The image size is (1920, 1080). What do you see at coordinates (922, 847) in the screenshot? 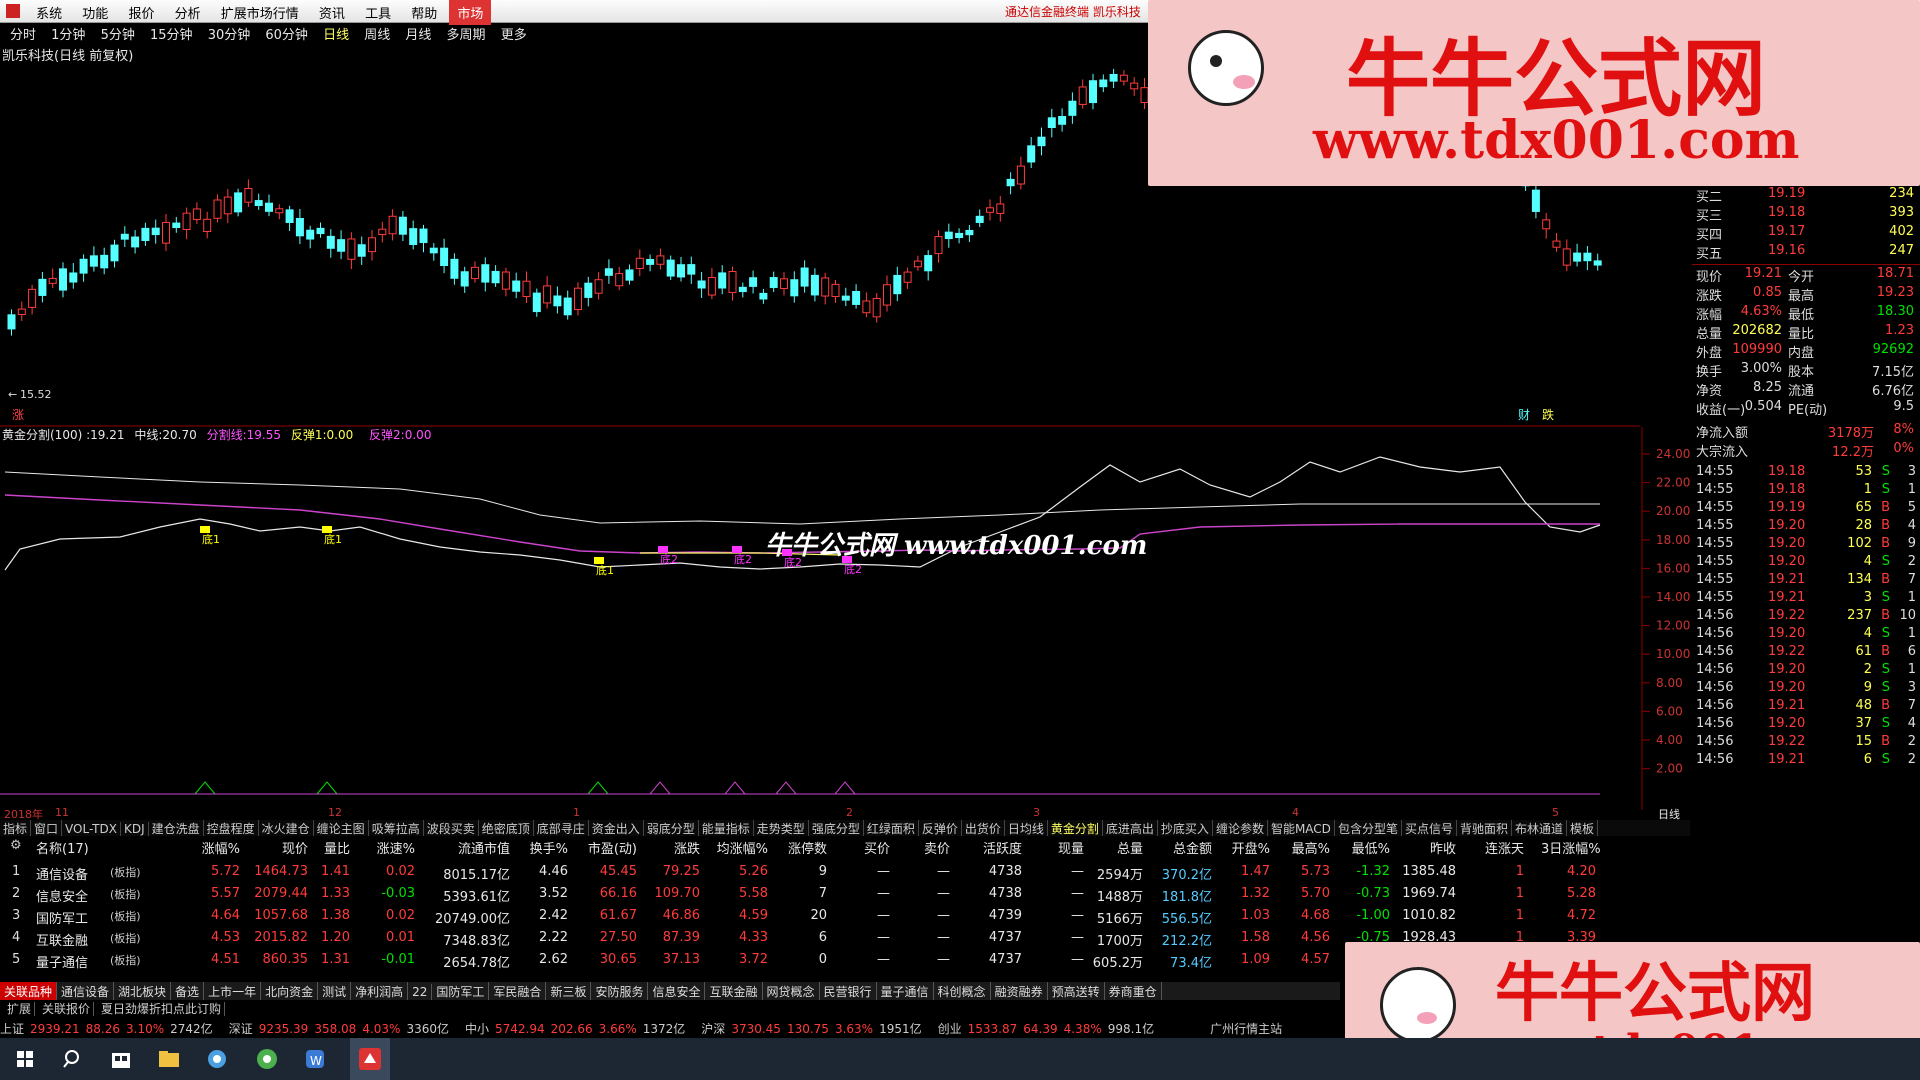
I see `column-header: 卖价` at bounding box center [922, 847].